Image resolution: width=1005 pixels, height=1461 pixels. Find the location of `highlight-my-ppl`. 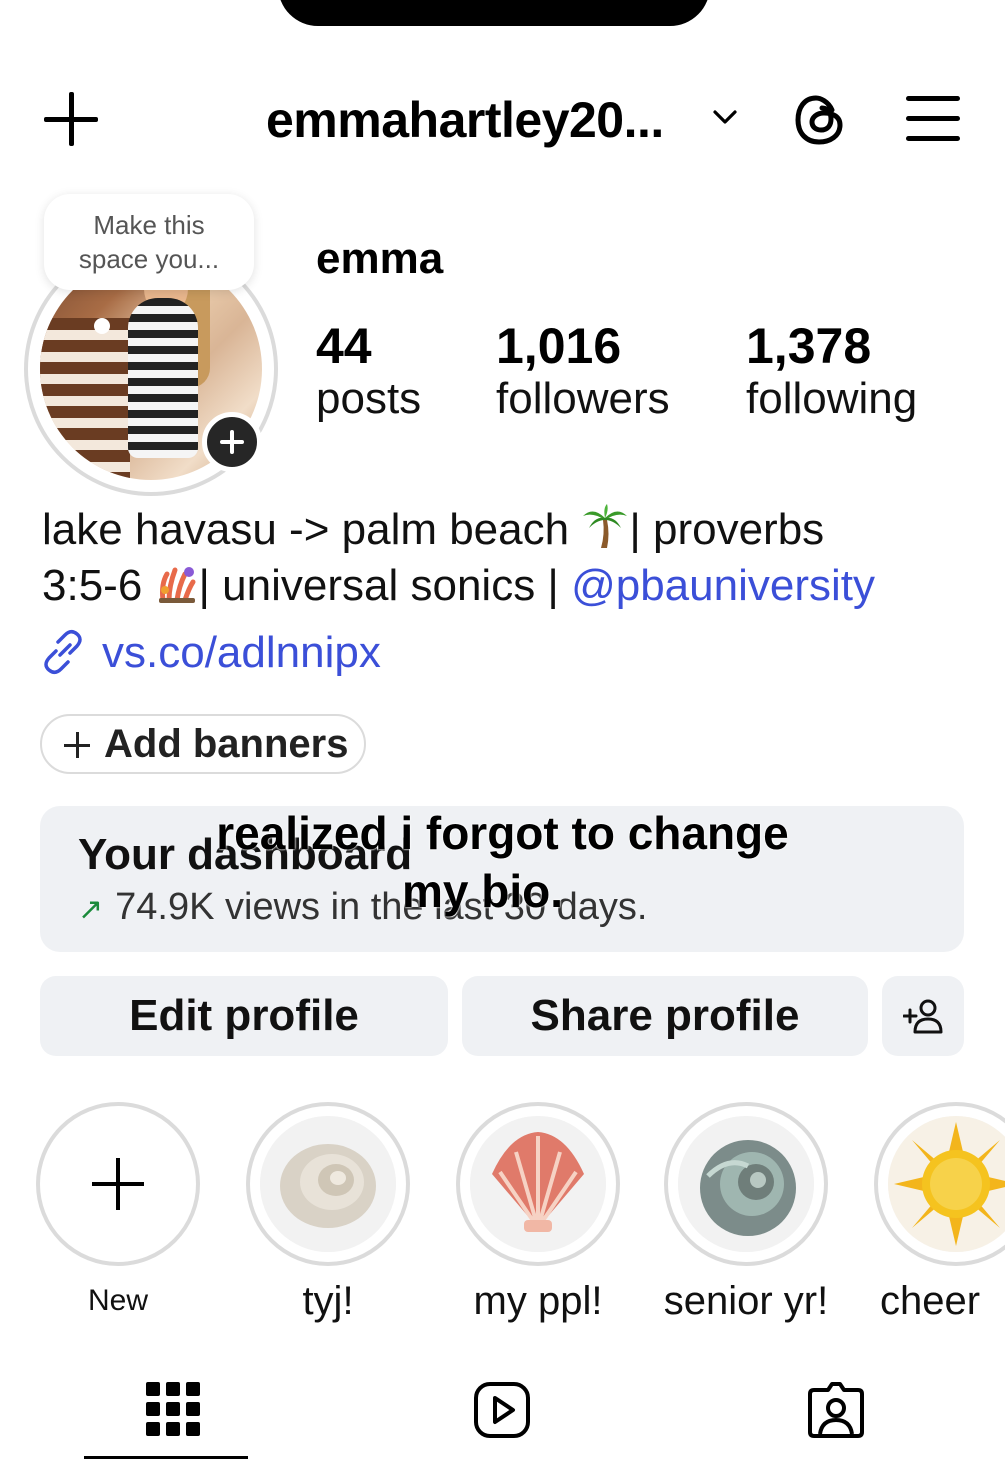

highlight-my-ppl is located at coordinates (538, 1184).